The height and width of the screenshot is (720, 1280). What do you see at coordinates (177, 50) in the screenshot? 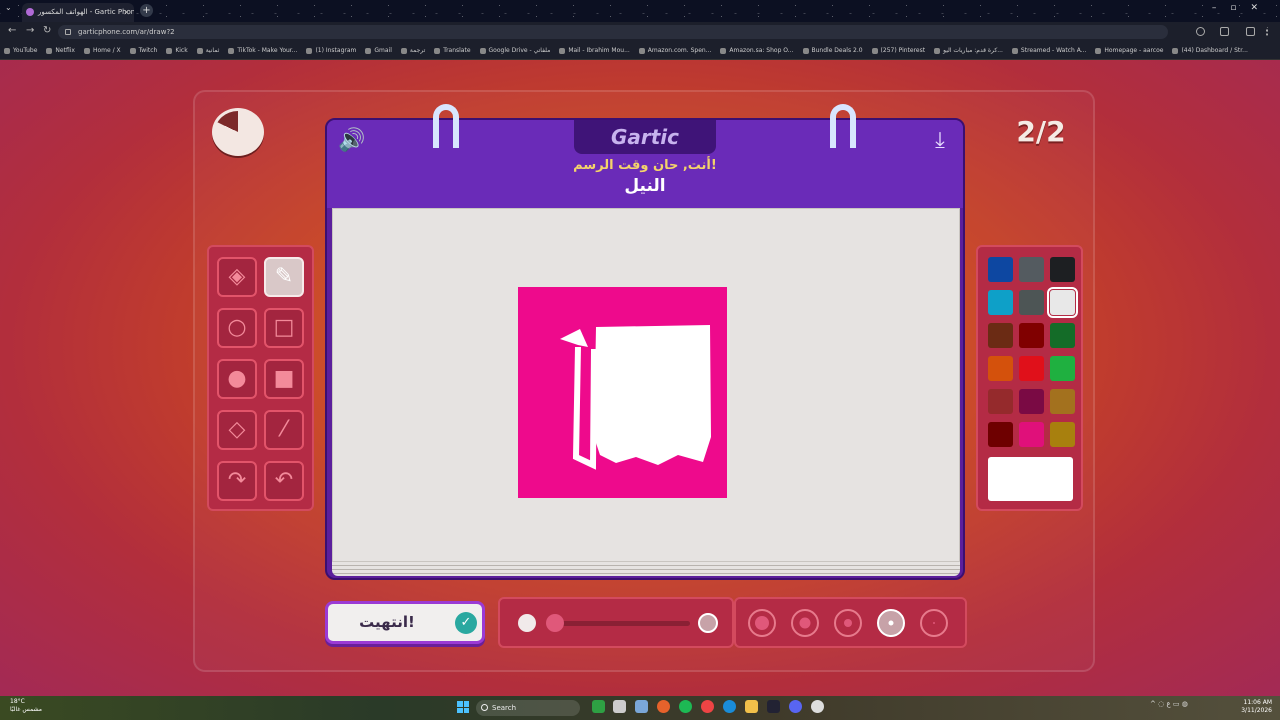
I see `bookmark-item: Kick` at bounding box center [177, 50].